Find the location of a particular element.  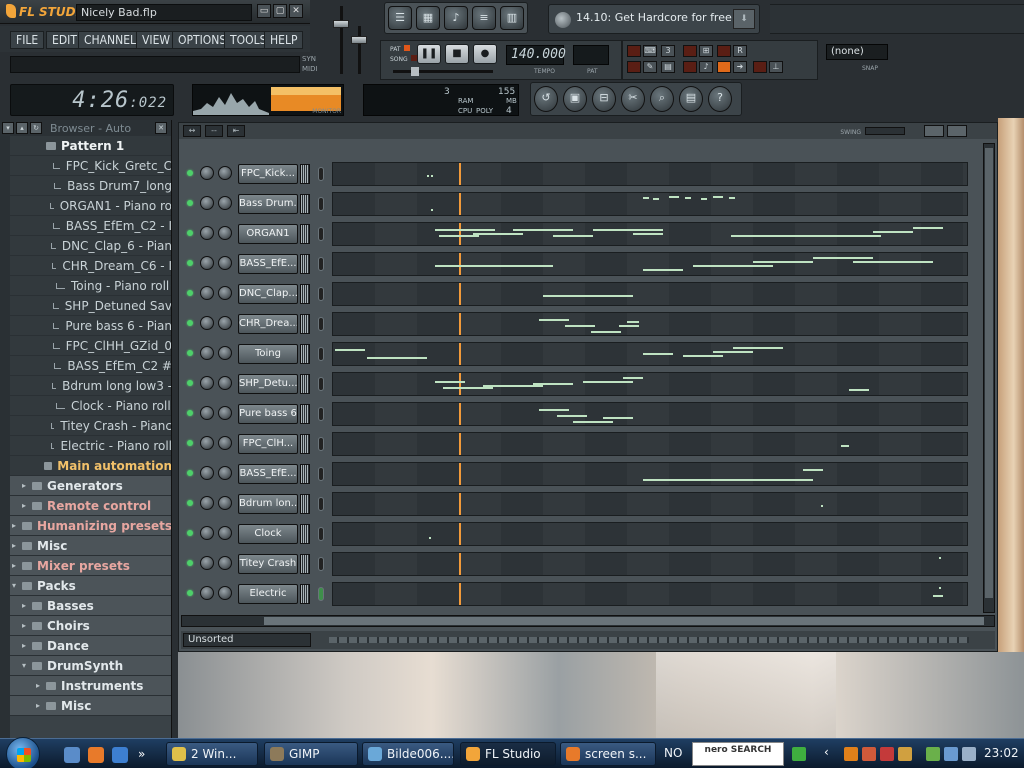

browser-item: ▸ Instruments is located at coordinates (90, 686).